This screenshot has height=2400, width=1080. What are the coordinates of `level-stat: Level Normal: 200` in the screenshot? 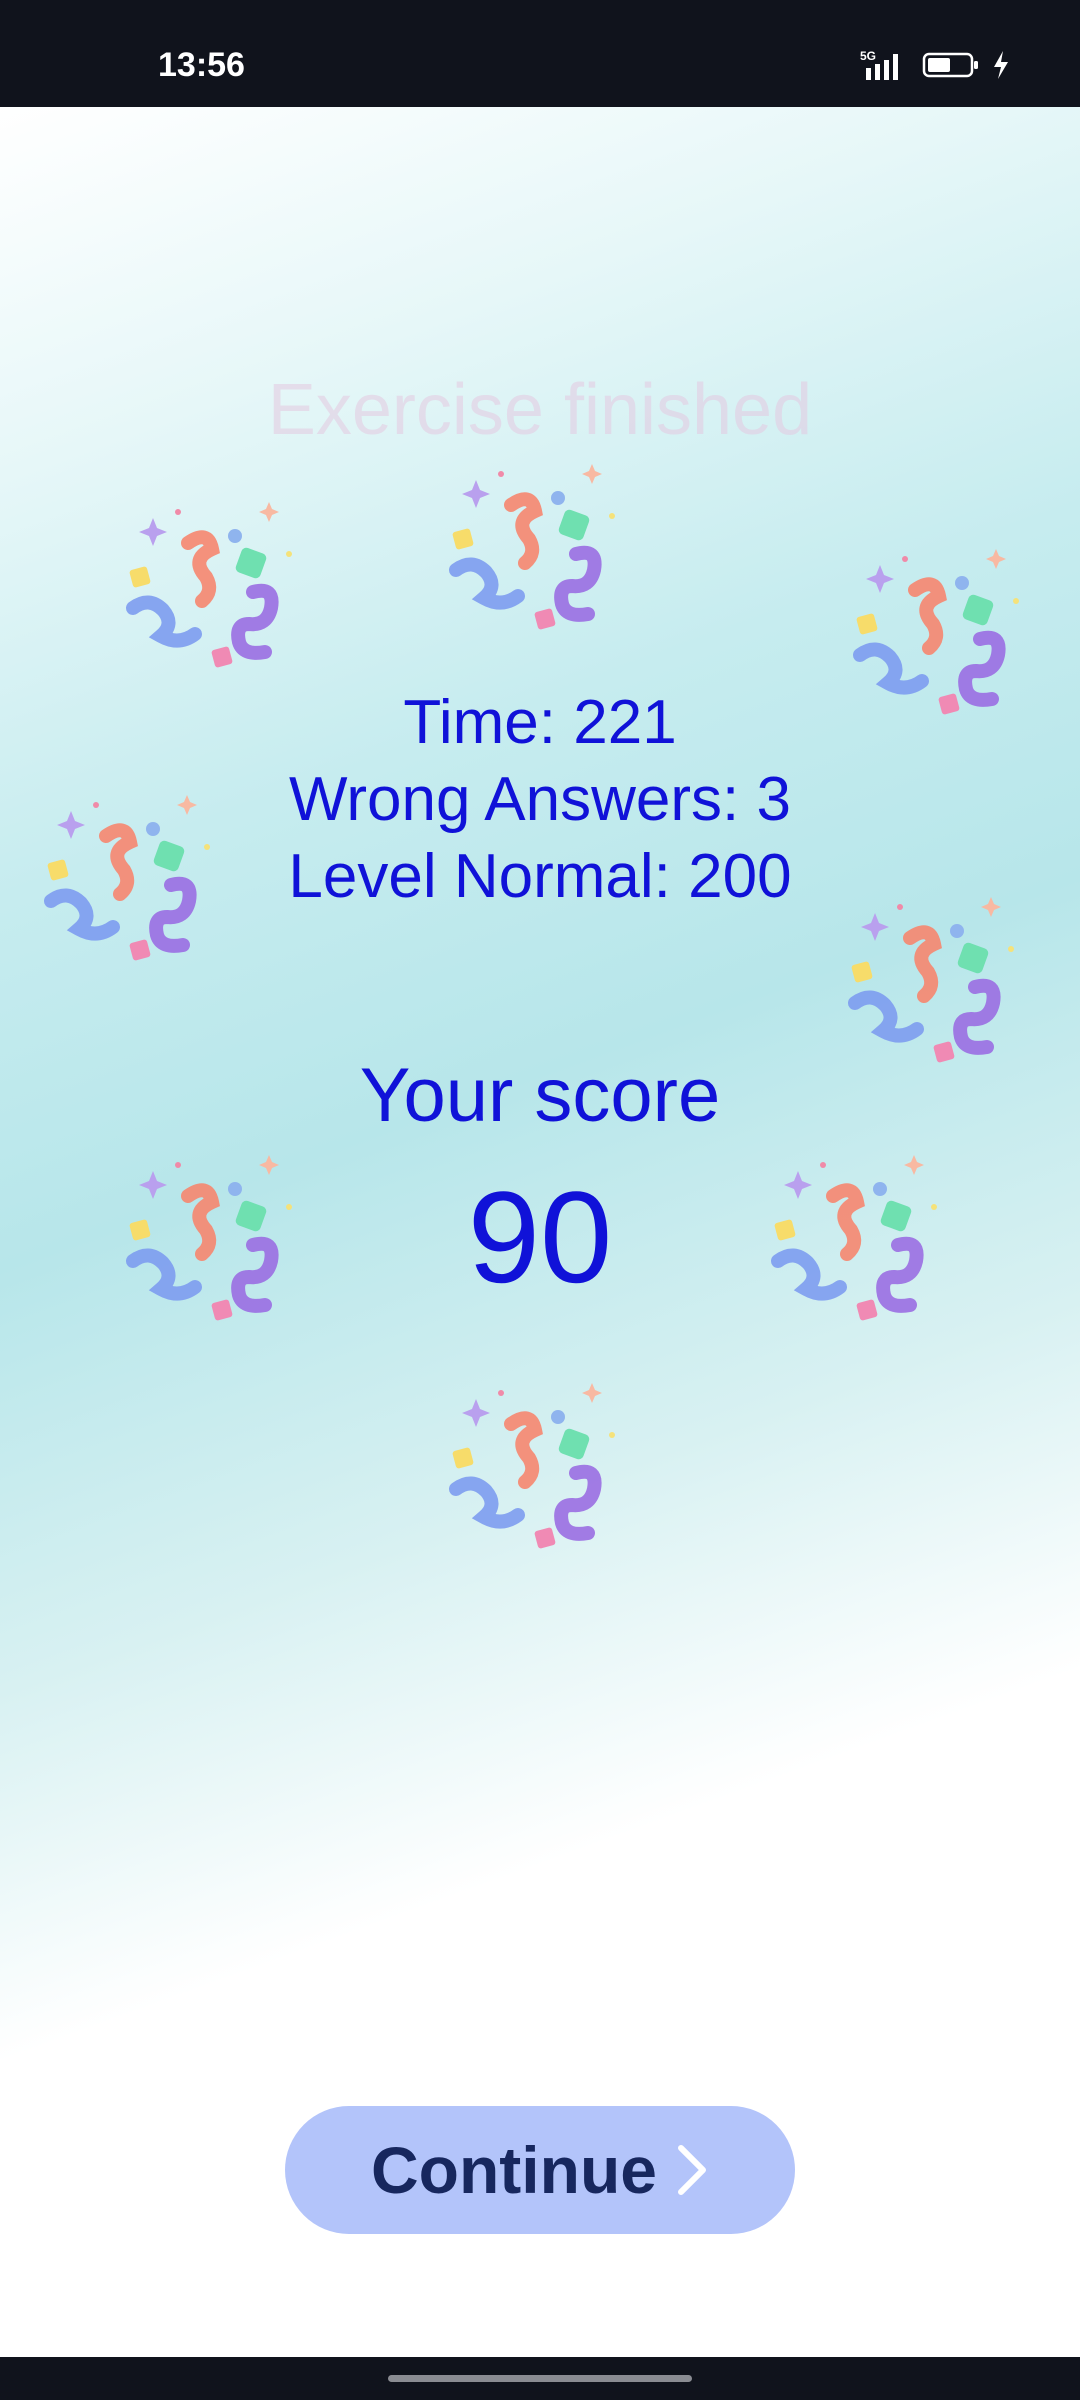 It's located at (540, 876).